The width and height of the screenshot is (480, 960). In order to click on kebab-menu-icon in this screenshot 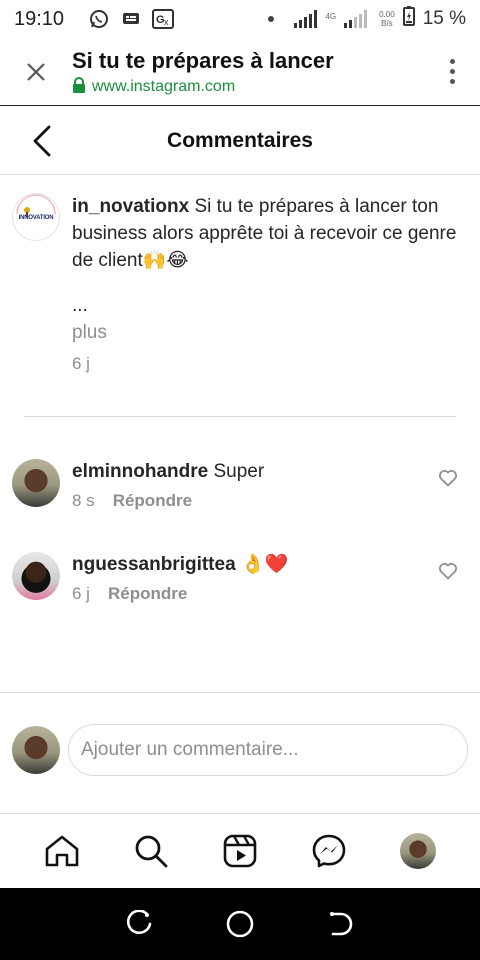, I will do `click(452, 72)`.